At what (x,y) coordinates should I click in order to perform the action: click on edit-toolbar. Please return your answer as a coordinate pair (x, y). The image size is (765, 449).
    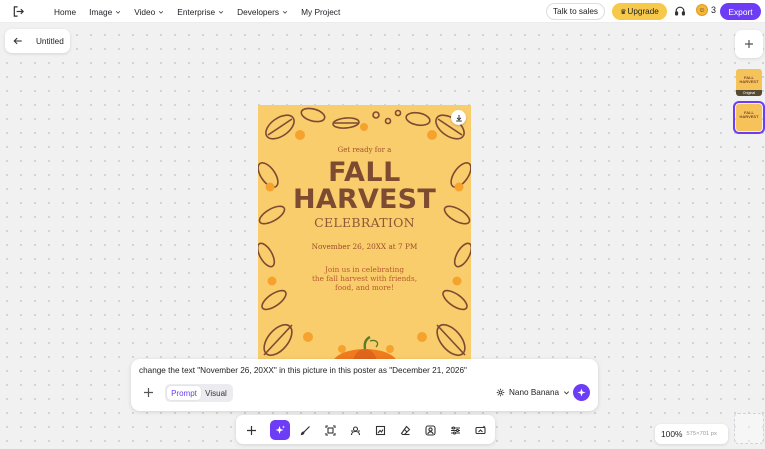
    Looking at the image, I should click on (365, 429).